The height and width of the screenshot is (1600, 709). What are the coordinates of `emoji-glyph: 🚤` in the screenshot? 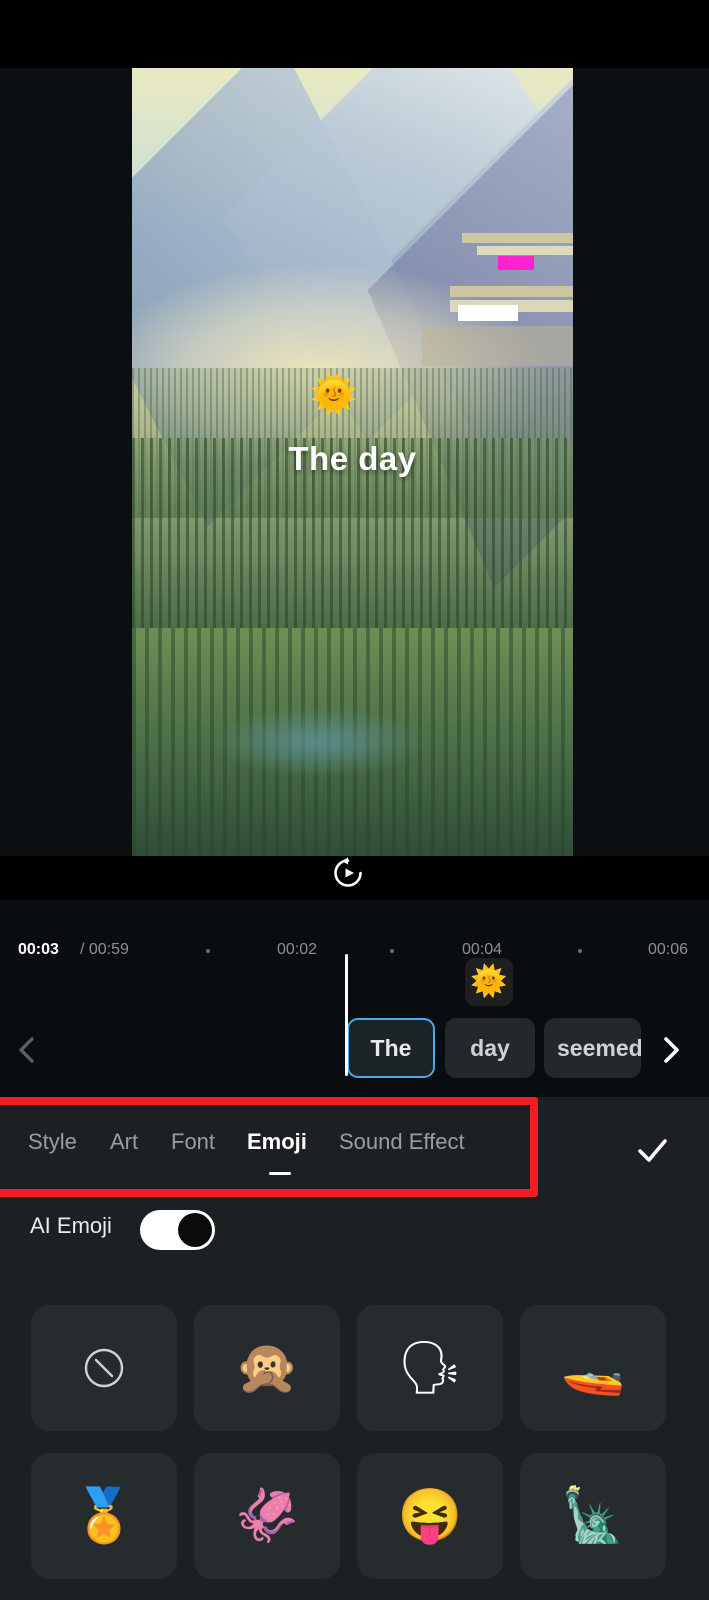 It's located at (593, 1368).